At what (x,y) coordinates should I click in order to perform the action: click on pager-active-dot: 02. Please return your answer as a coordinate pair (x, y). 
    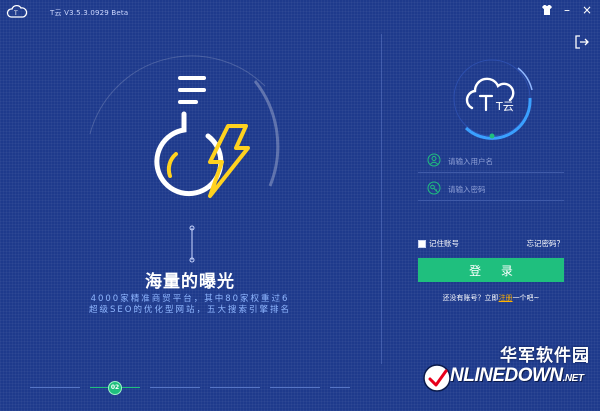
    Looking at the image, I should click on (115, 388).